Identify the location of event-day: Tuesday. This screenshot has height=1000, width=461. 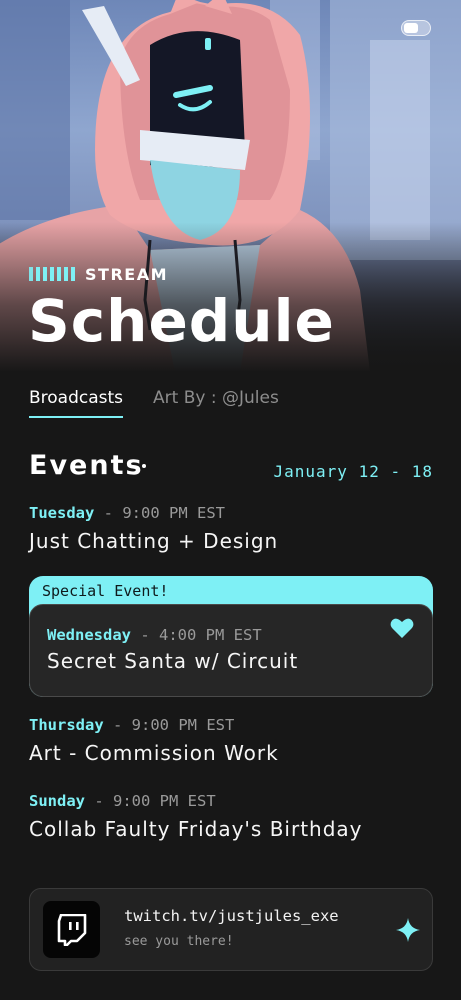
(62, 513).